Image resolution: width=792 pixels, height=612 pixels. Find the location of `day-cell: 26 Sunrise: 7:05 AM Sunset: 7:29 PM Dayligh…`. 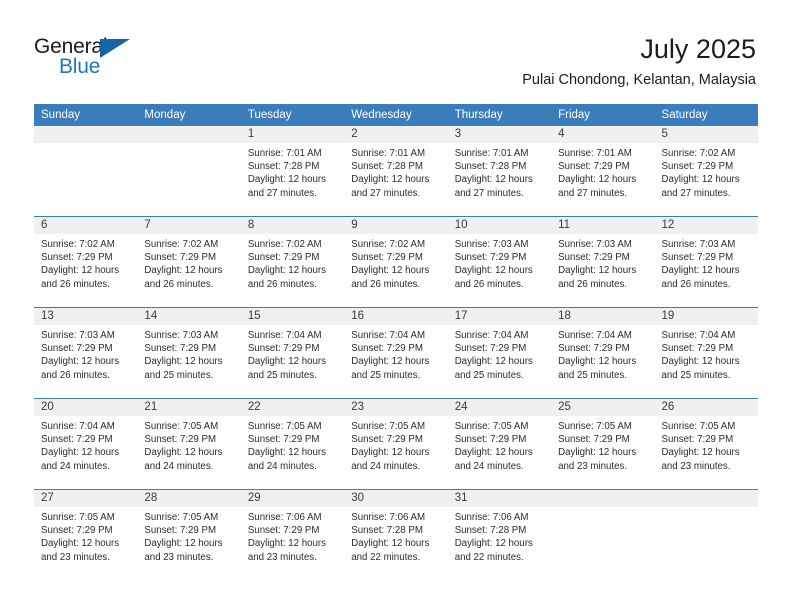

day-cell: 26 Sunrise: 7:05 AM Sunset: 7:29 PM Dayligh… is located at coordinates (706, 444).